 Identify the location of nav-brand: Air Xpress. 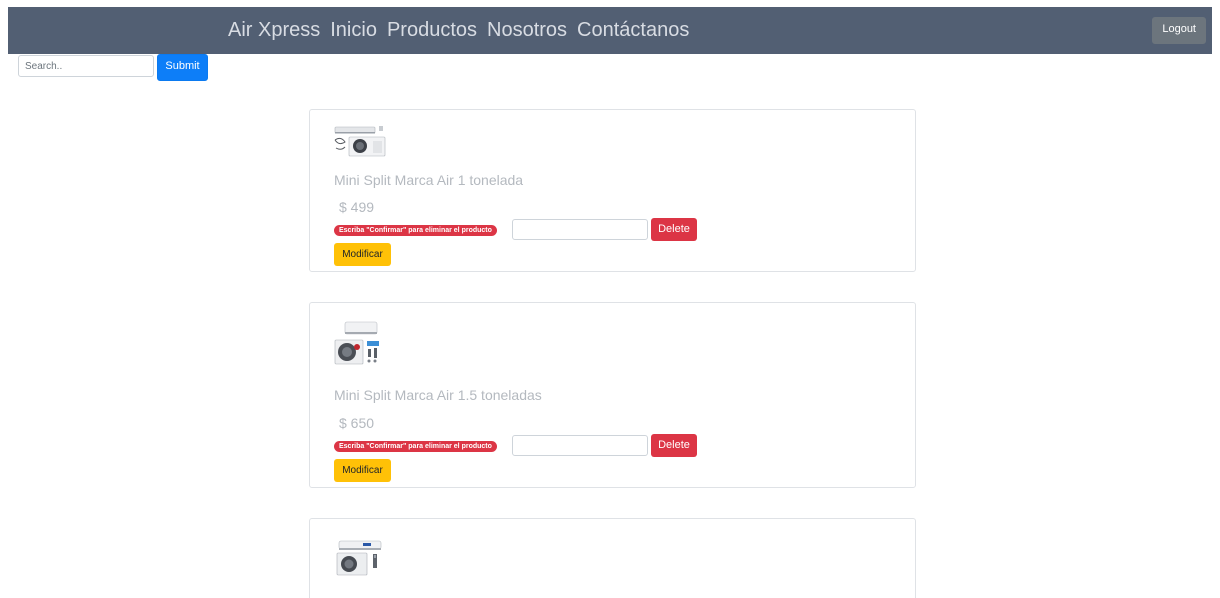
(274, 30).